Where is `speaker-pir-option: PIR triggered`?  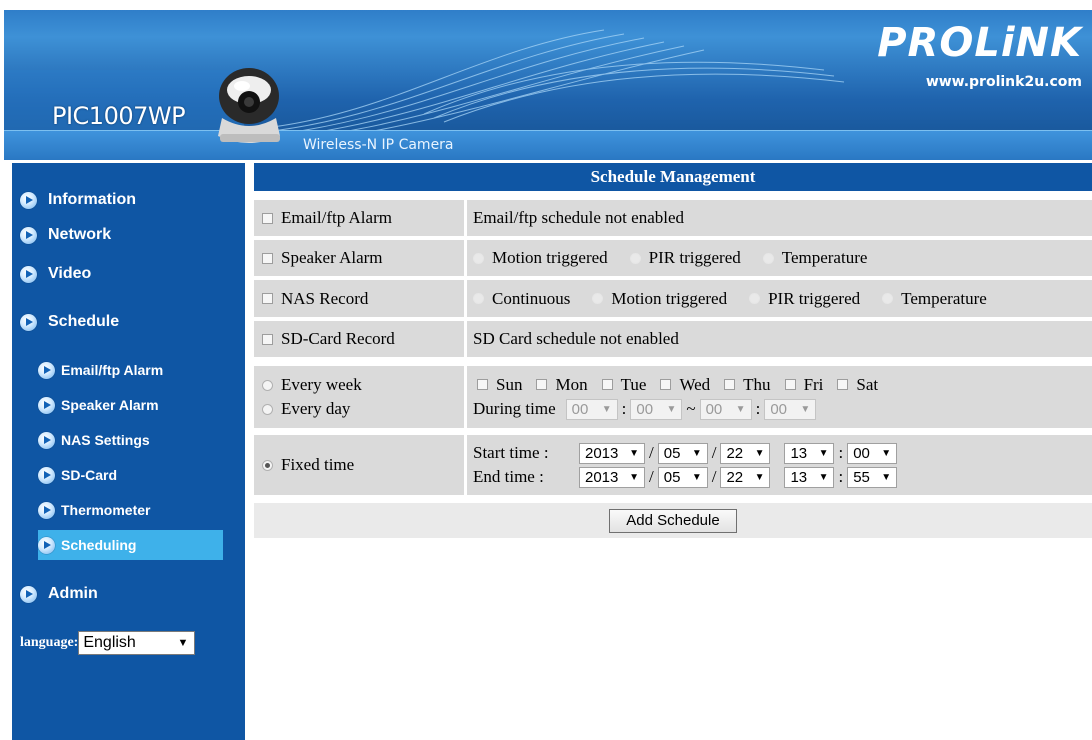
speaker-pir-option: PIR triggered is located at coordinates (685, 258).